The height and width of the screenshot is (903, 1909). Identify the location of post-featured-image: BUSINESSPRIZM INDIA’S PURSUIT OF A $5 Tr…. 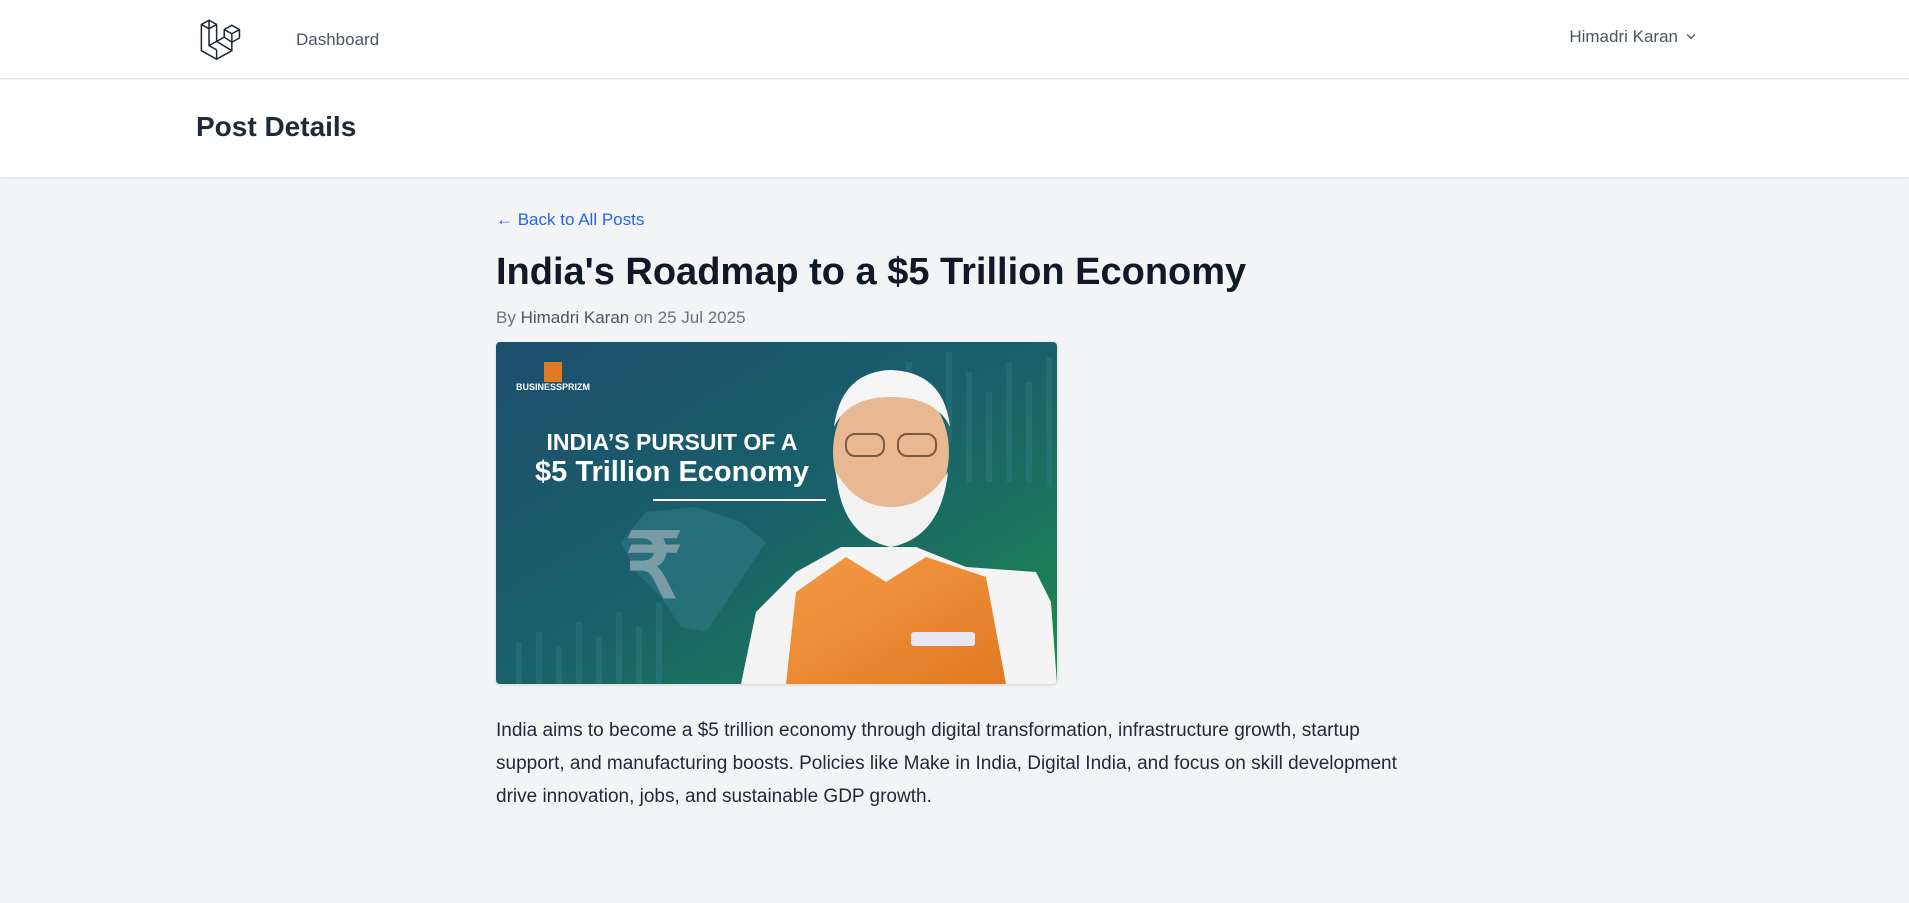
(776, 512).